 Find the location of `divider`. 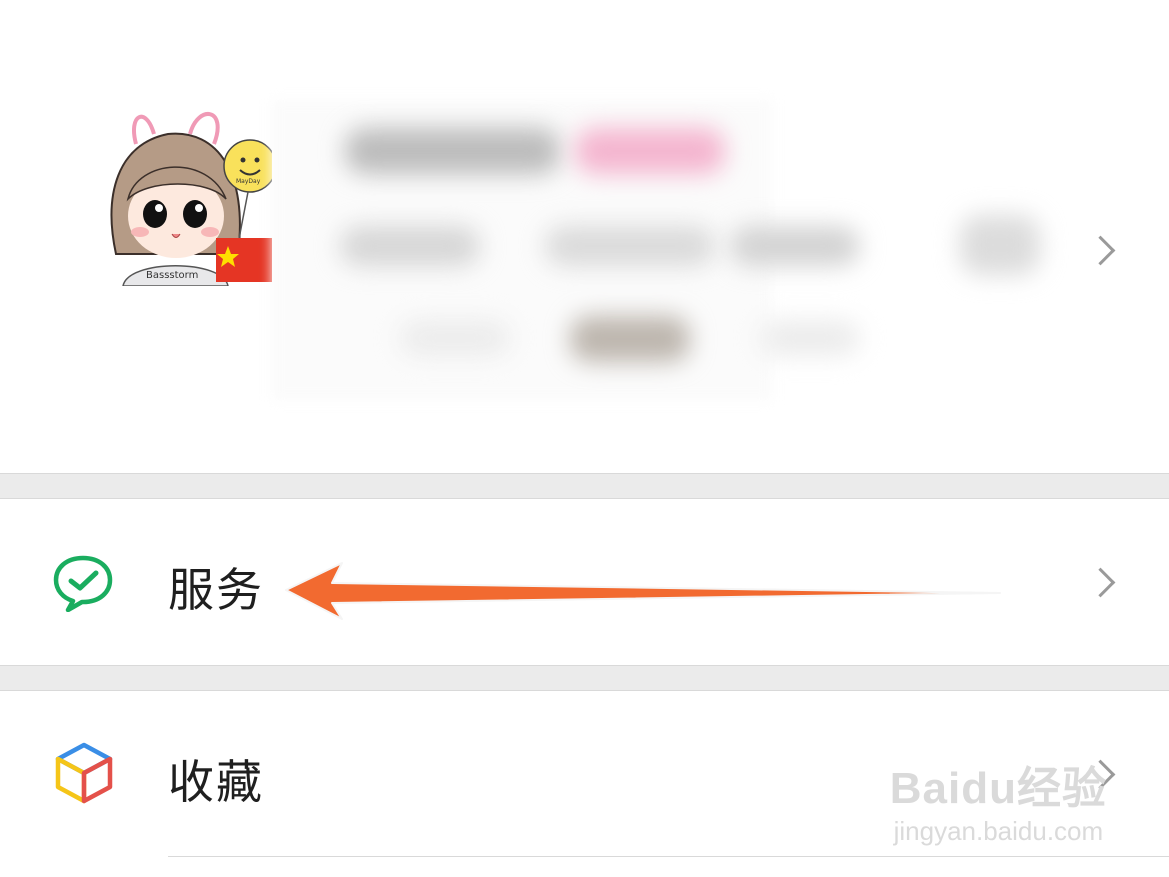

divider is located at coordinates (668, 856).